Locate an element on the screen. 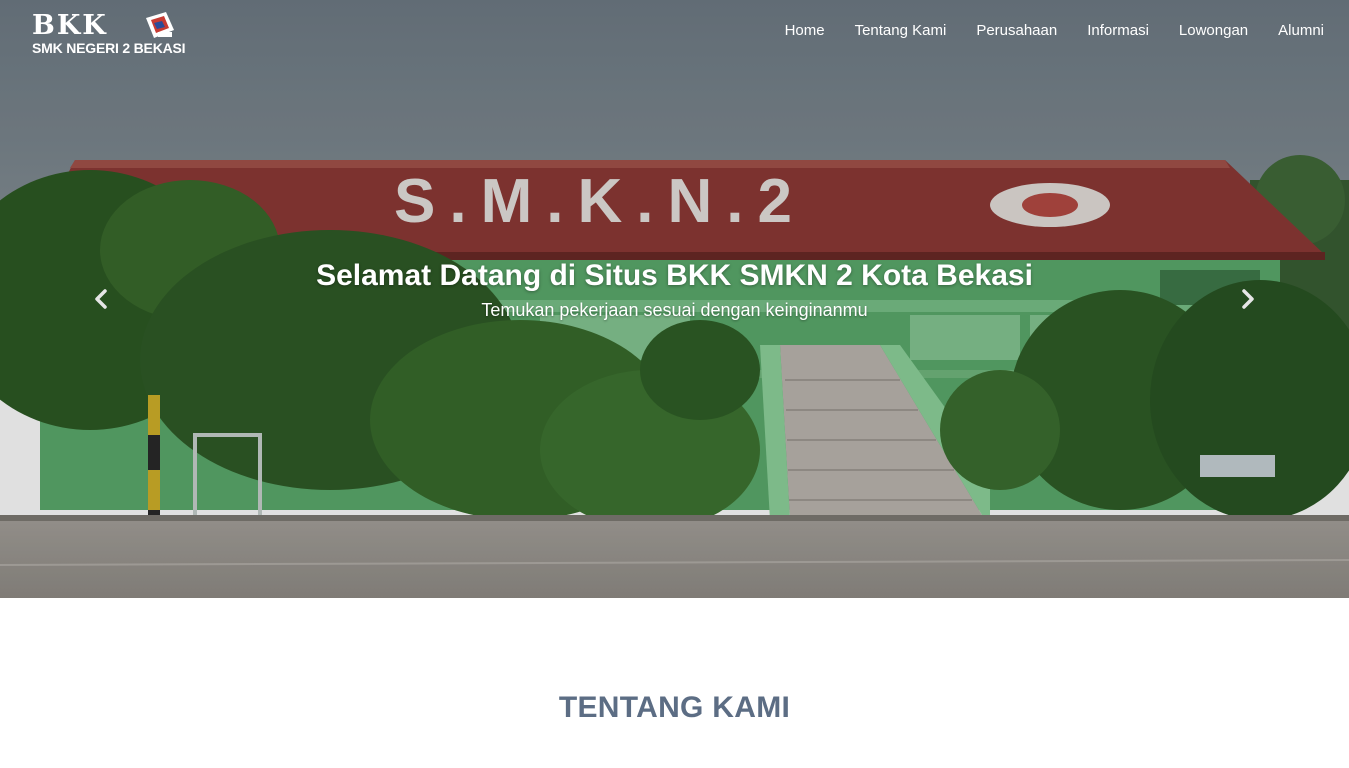  brand-logo: BKK SMK NEGERI 2 BEKASI is located at coordinates (112, 36).